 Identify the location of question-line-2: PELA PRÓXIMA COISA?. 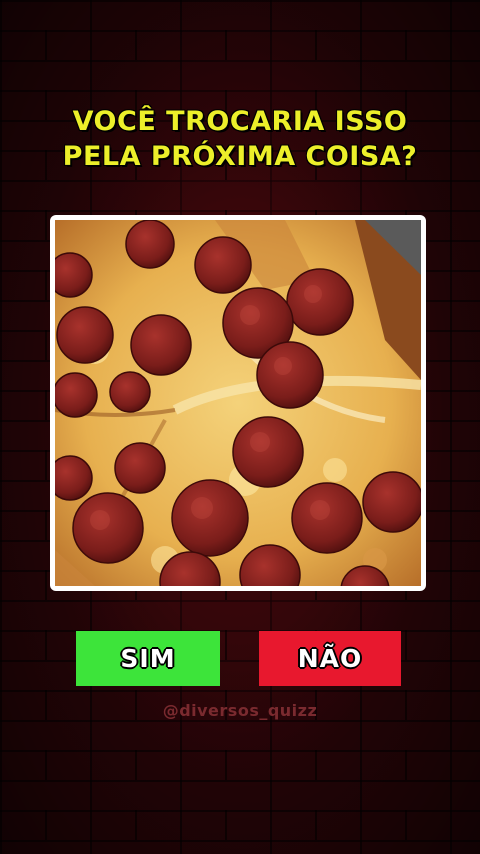
(240, 156).